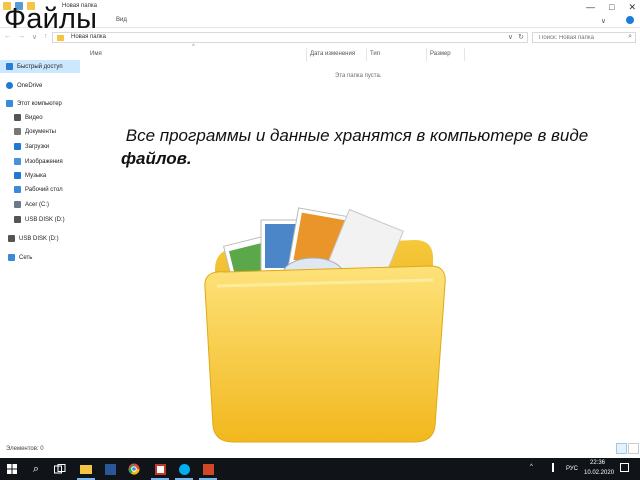  Describe the element at coordinates (599, 473) in the screenshot. I see `clock-date: 10.02.2020` at that location.